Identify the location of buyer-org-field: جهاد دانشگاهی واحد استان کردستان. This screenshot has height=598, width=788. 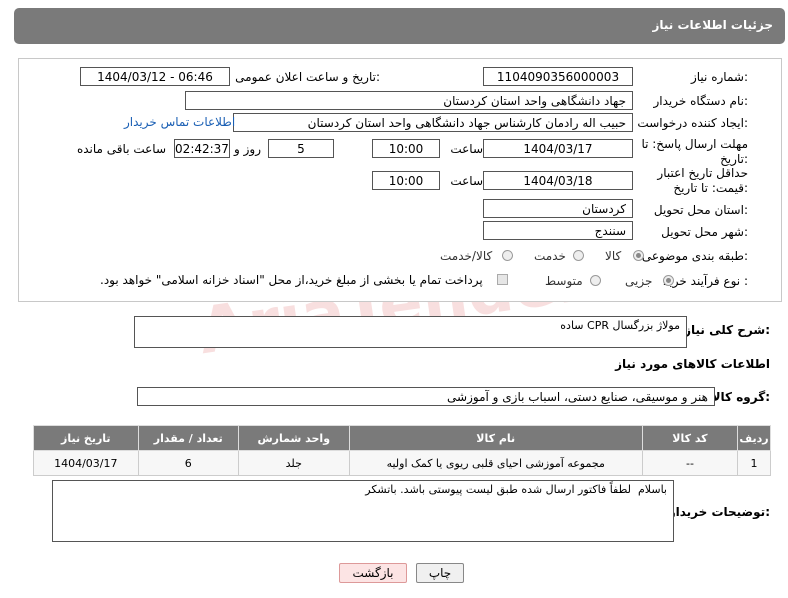
(409, 100).